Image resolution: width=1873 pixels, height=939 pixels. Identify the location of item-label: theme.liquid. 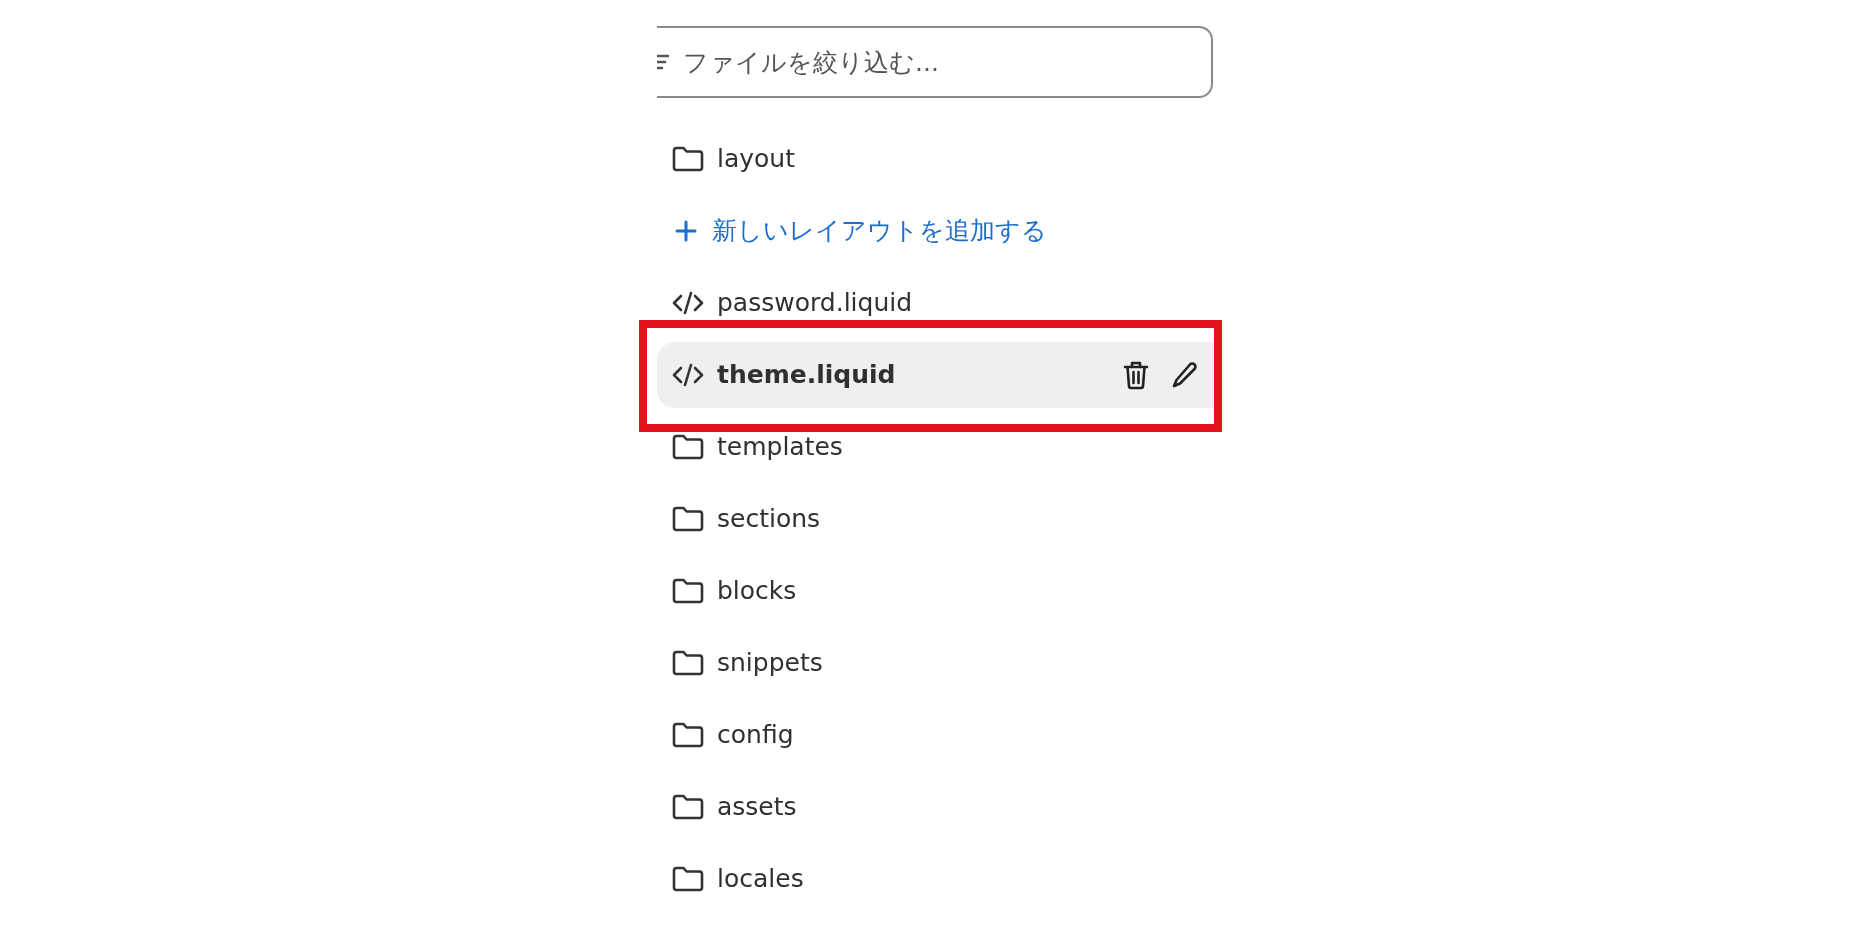
(806, 375).